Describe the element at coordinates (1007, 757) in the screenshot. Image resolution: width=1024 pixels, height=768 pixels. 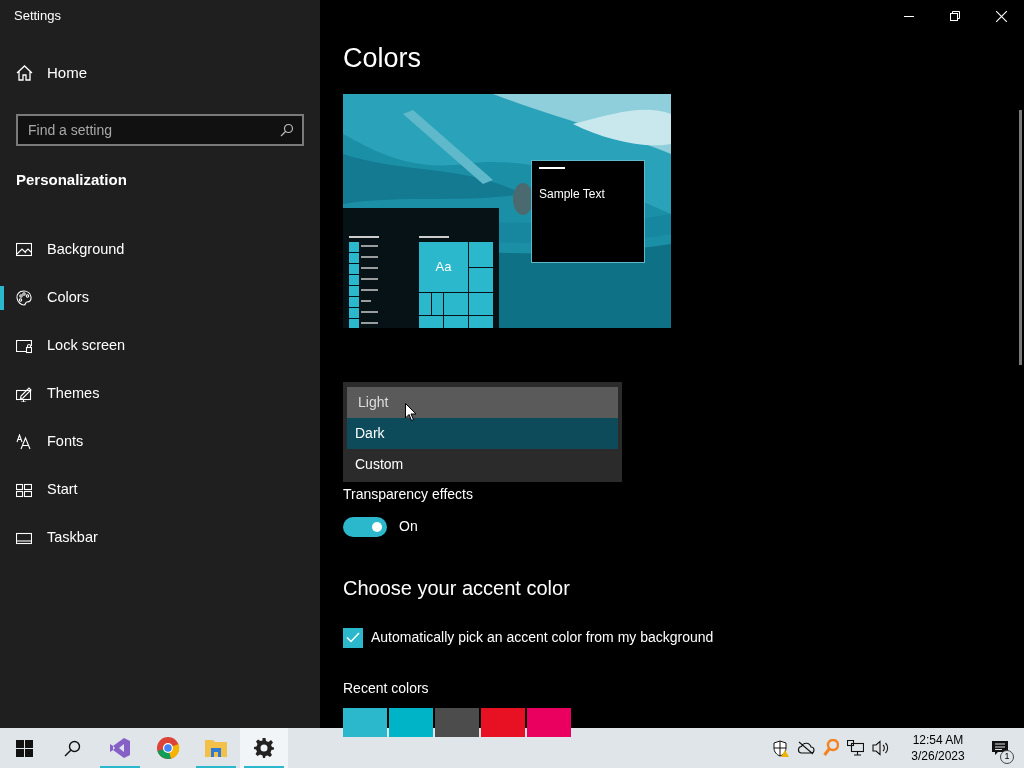
I see `notification-badge: 1` at that location.